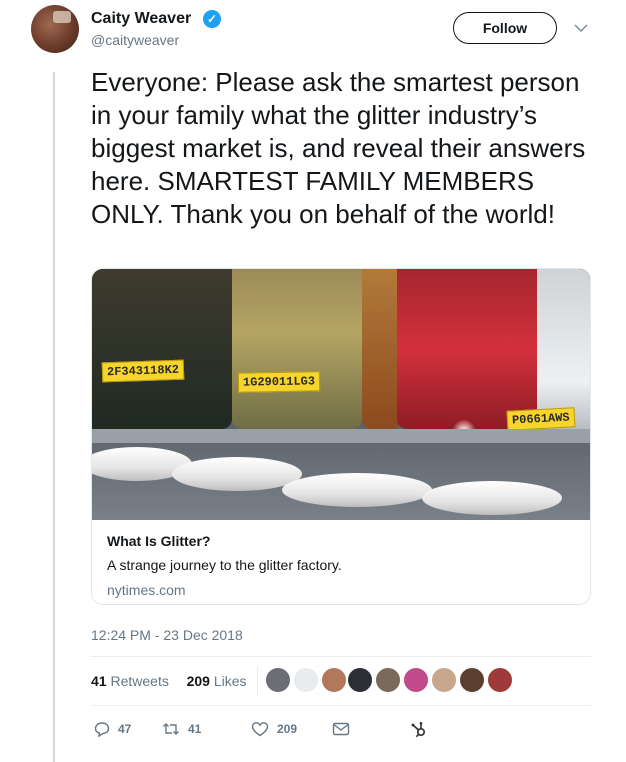 This screenshot has height=762, width=626. I want to click on direct-message-button, so click(341, 729).